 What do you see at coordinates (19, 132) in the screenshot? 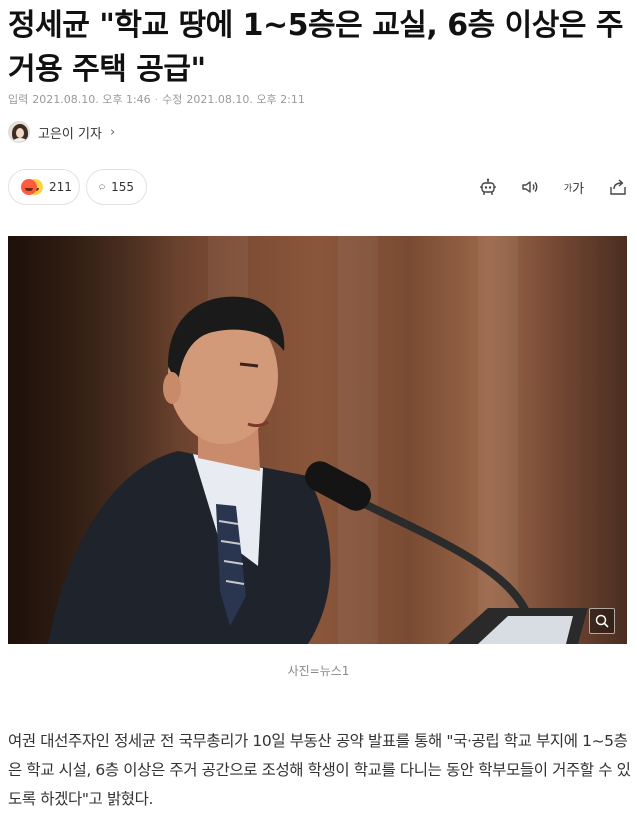
I see `author-avatar` at bounding box center [19, 132].